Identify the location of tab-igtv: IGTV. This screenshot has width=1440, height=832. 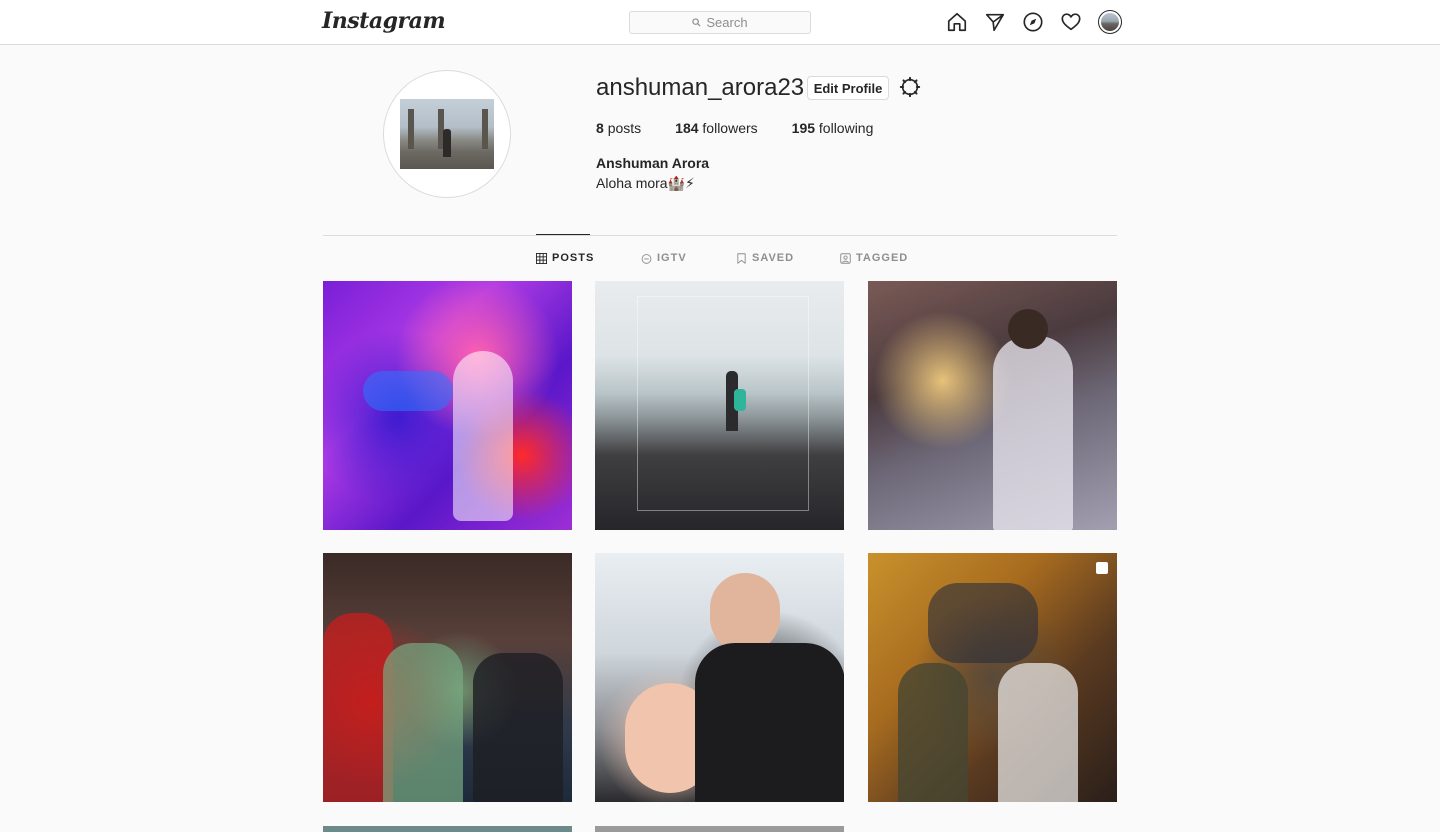
(664, 258).